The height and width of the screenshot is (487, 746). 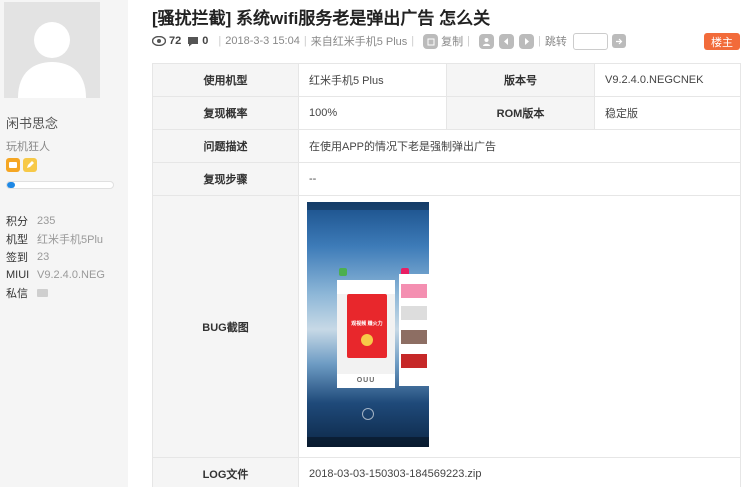 What do you see at coordinates (55, 293) in the screenshot?
I see `stat-row-message: 私信` at bounding box center [55, 293].